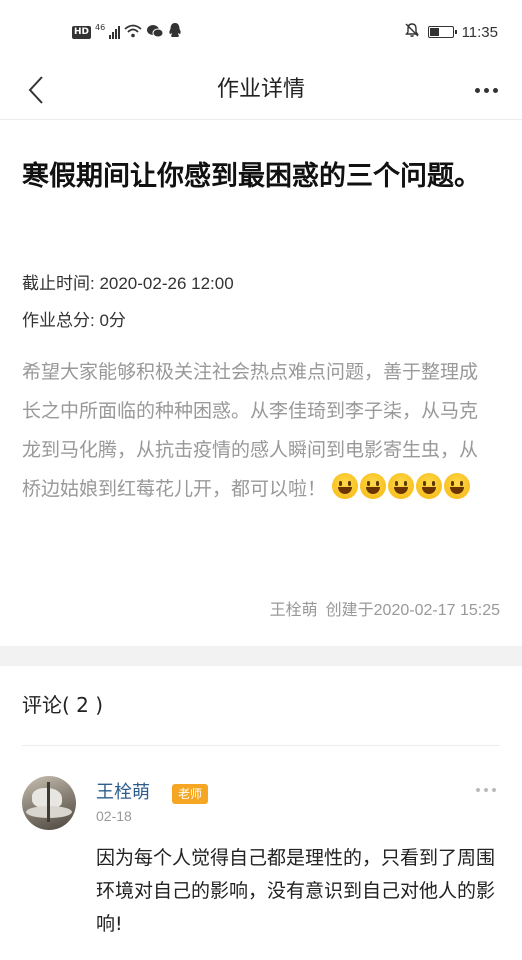 The width and height of the screenshot is (522, 960). I want to click on status-right: 11:35, so click(451, 32).